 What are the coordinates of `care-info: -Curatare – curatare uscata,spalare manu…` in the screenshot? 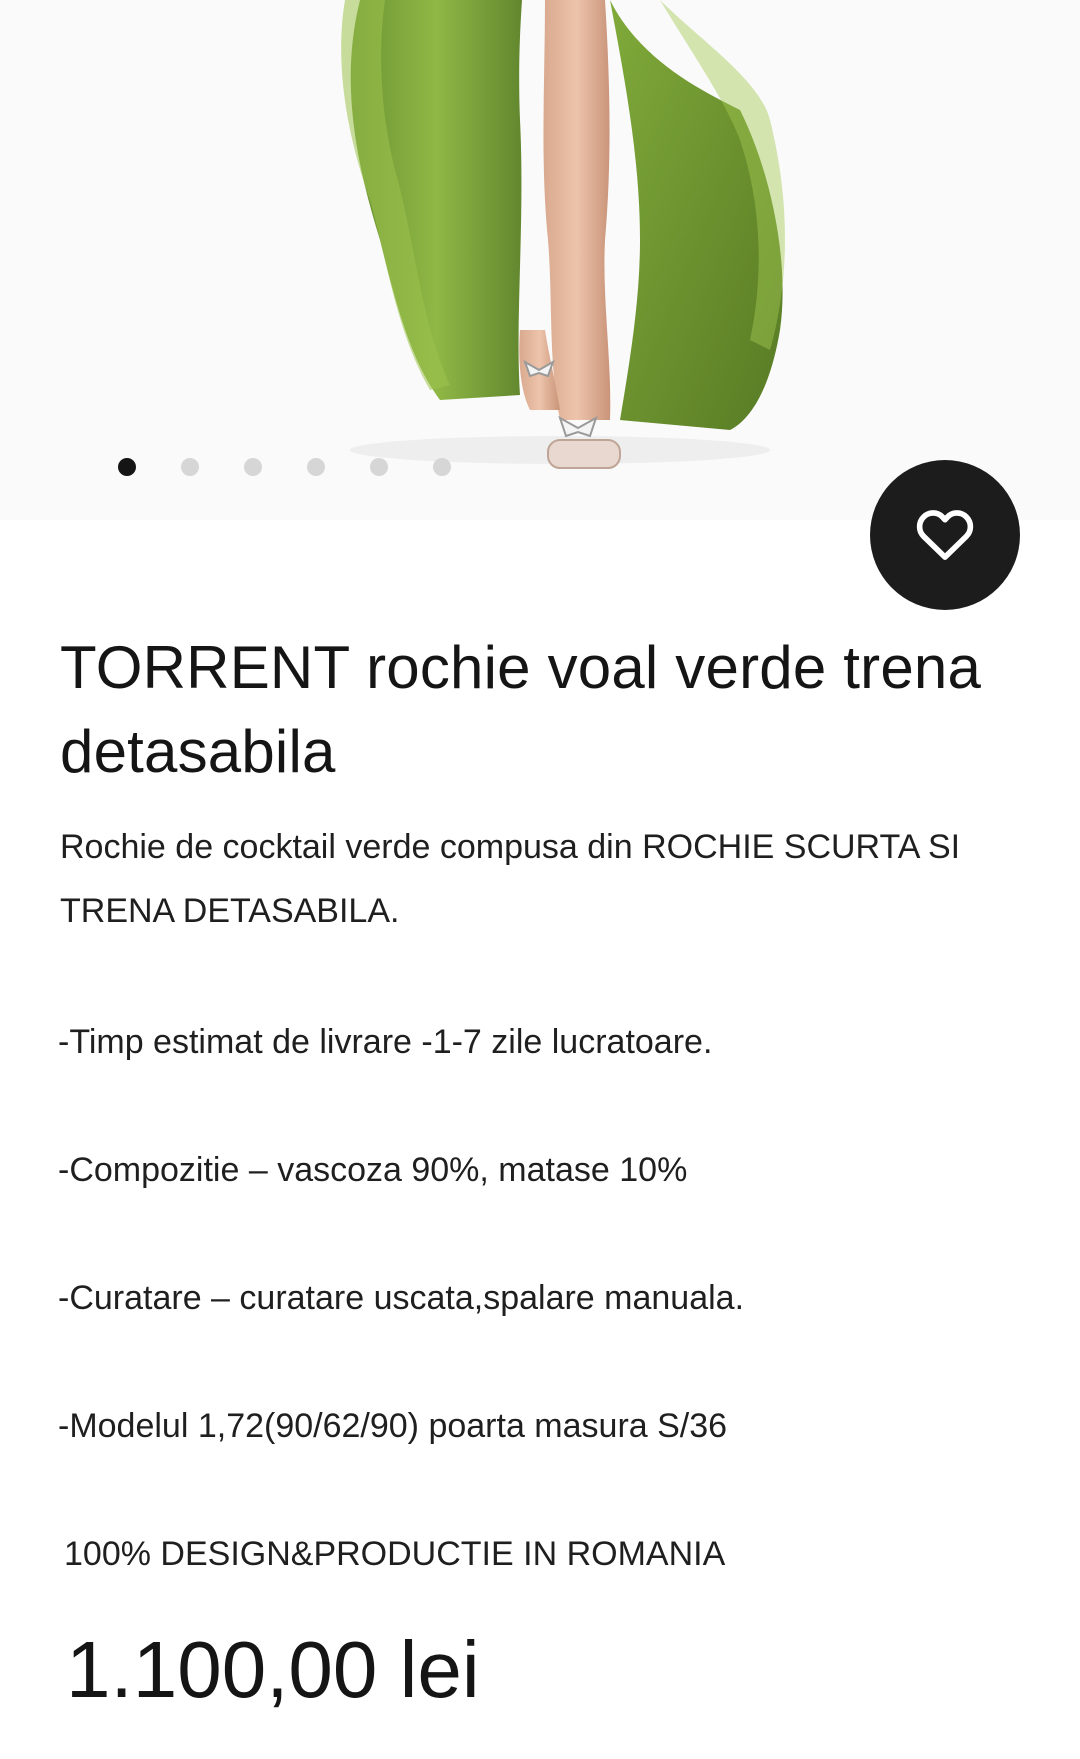 It's located at (401, 1298).